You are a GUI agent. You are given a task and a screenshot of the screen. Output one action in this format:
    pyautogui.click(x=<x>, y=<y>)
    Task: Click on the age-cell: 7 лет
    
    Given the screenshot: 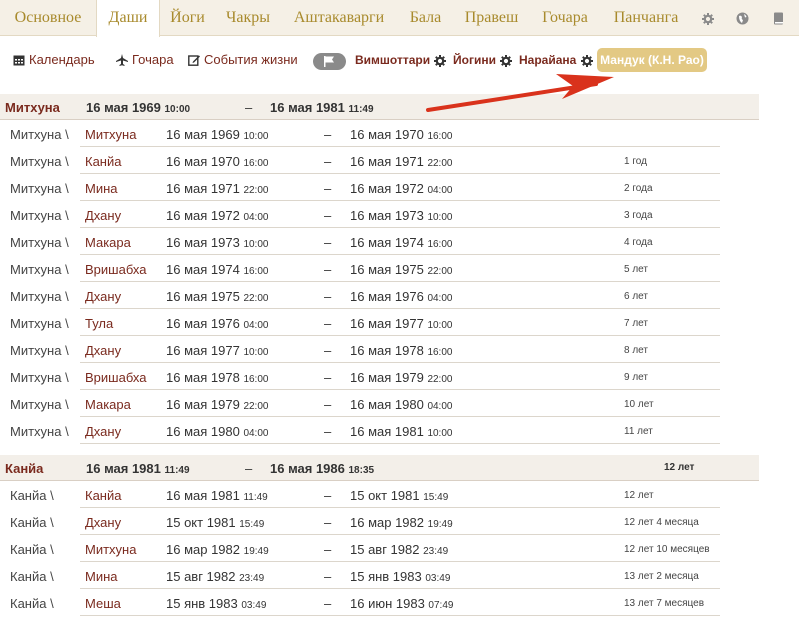 What is the action you would take?
    pyautogui.click(x=636, y=323)
    